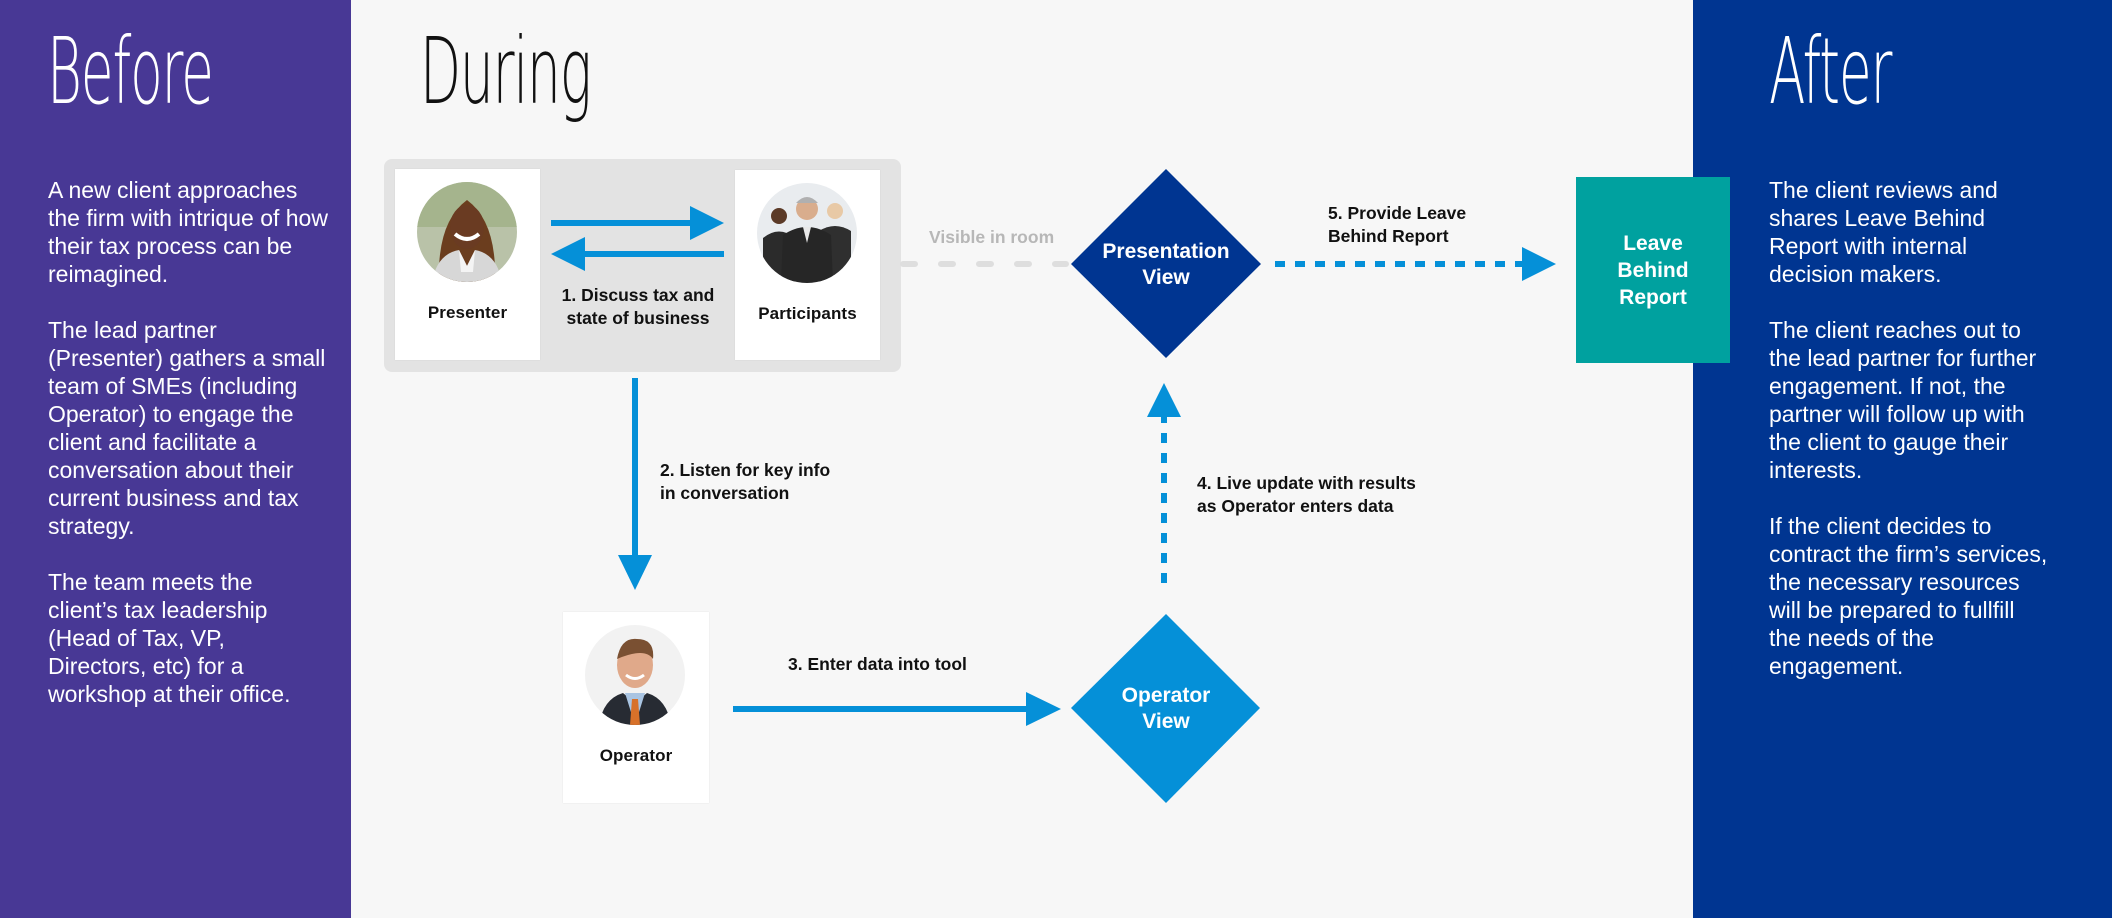 The height and width of the screenshot is (918, 2112). What do you see at coordinates (807, 313) in the screenshot?
I see `participants-label: Participants` at bounding box center [807, 313].